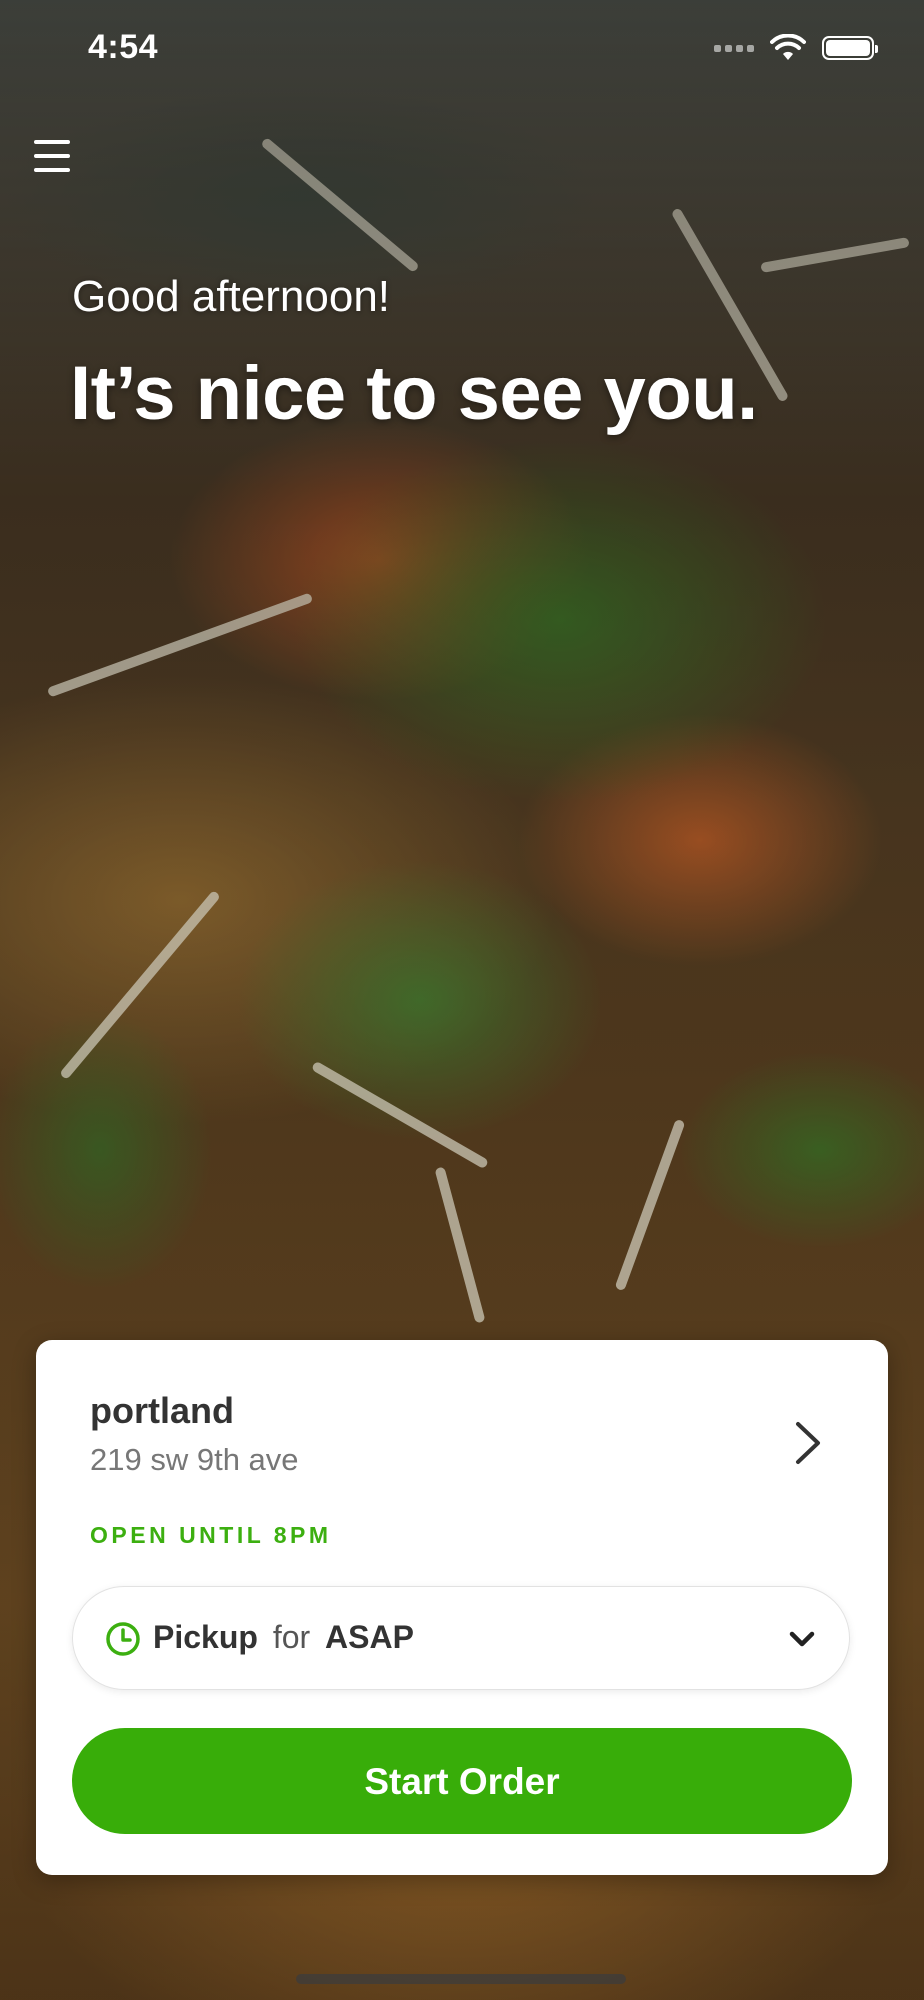 The image size is (924, 2000). What do you see at coordinates (211, 1535) in the screenshot?
I see `open-hours-status: OPEN UNTIL 8PM` at bounding box center [211, 1535].